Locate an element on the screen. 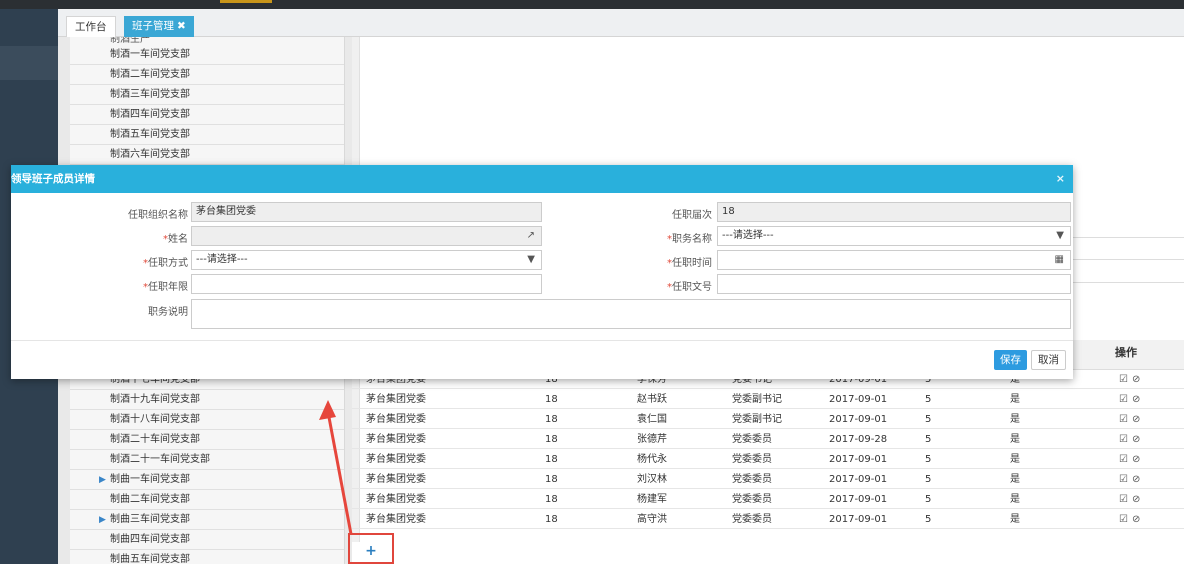 The height and width of the screenshot is (564, 1184). close-icon: × is located at coordinates (1060, 179).